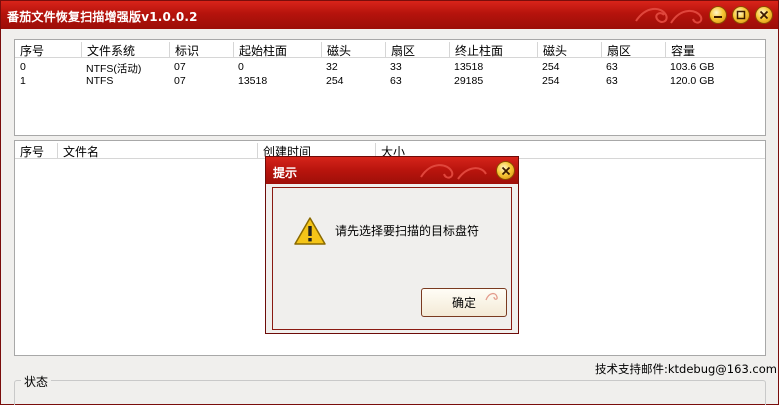 The width and height of the screenshot is (779, 405). I want to click on warning-icon, so click(310, 231).